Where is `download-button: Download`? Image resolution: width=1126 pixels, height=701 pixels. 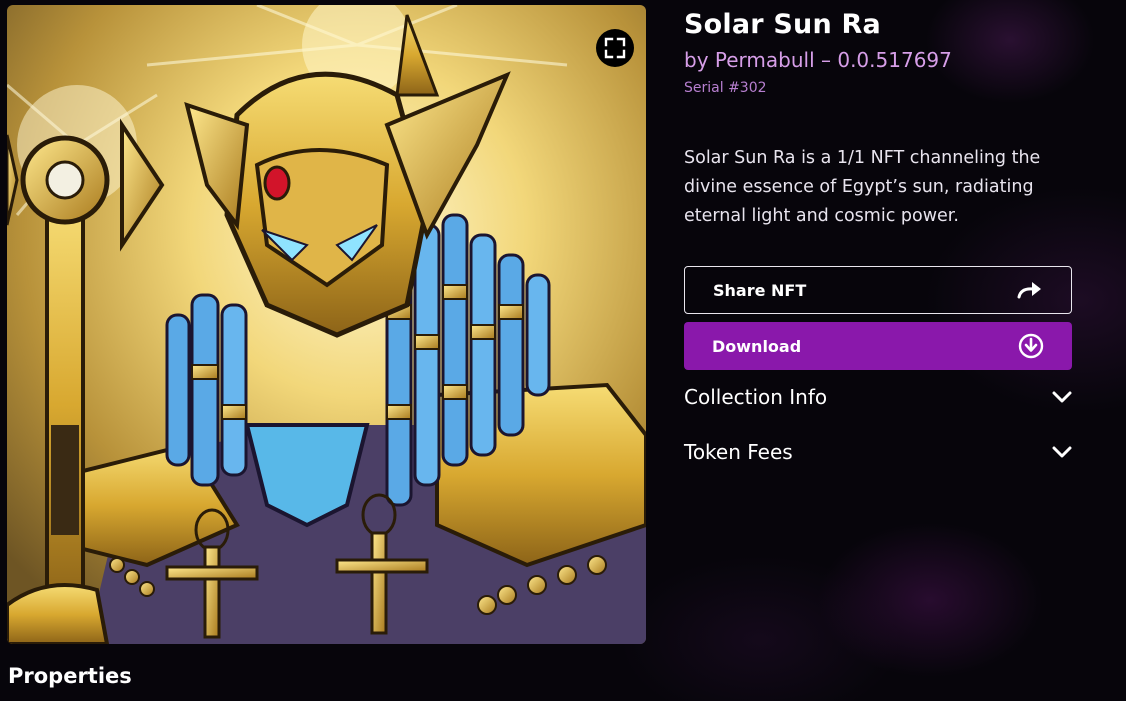
download-button: Download is located at coordinates (878, 346).